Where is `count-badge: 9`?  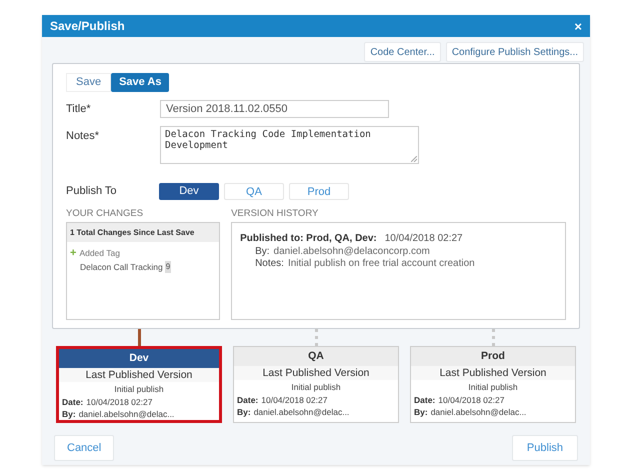
count-badge: 9 is located at coordinates (168, 267).